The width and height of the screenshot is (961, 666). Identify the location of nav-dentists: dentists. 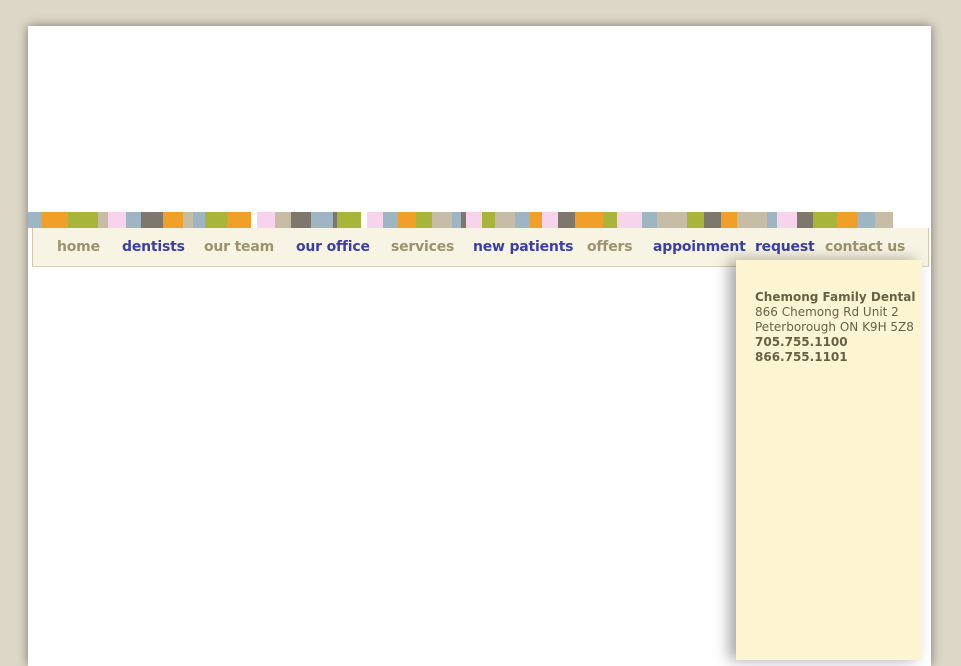
(153, 247).